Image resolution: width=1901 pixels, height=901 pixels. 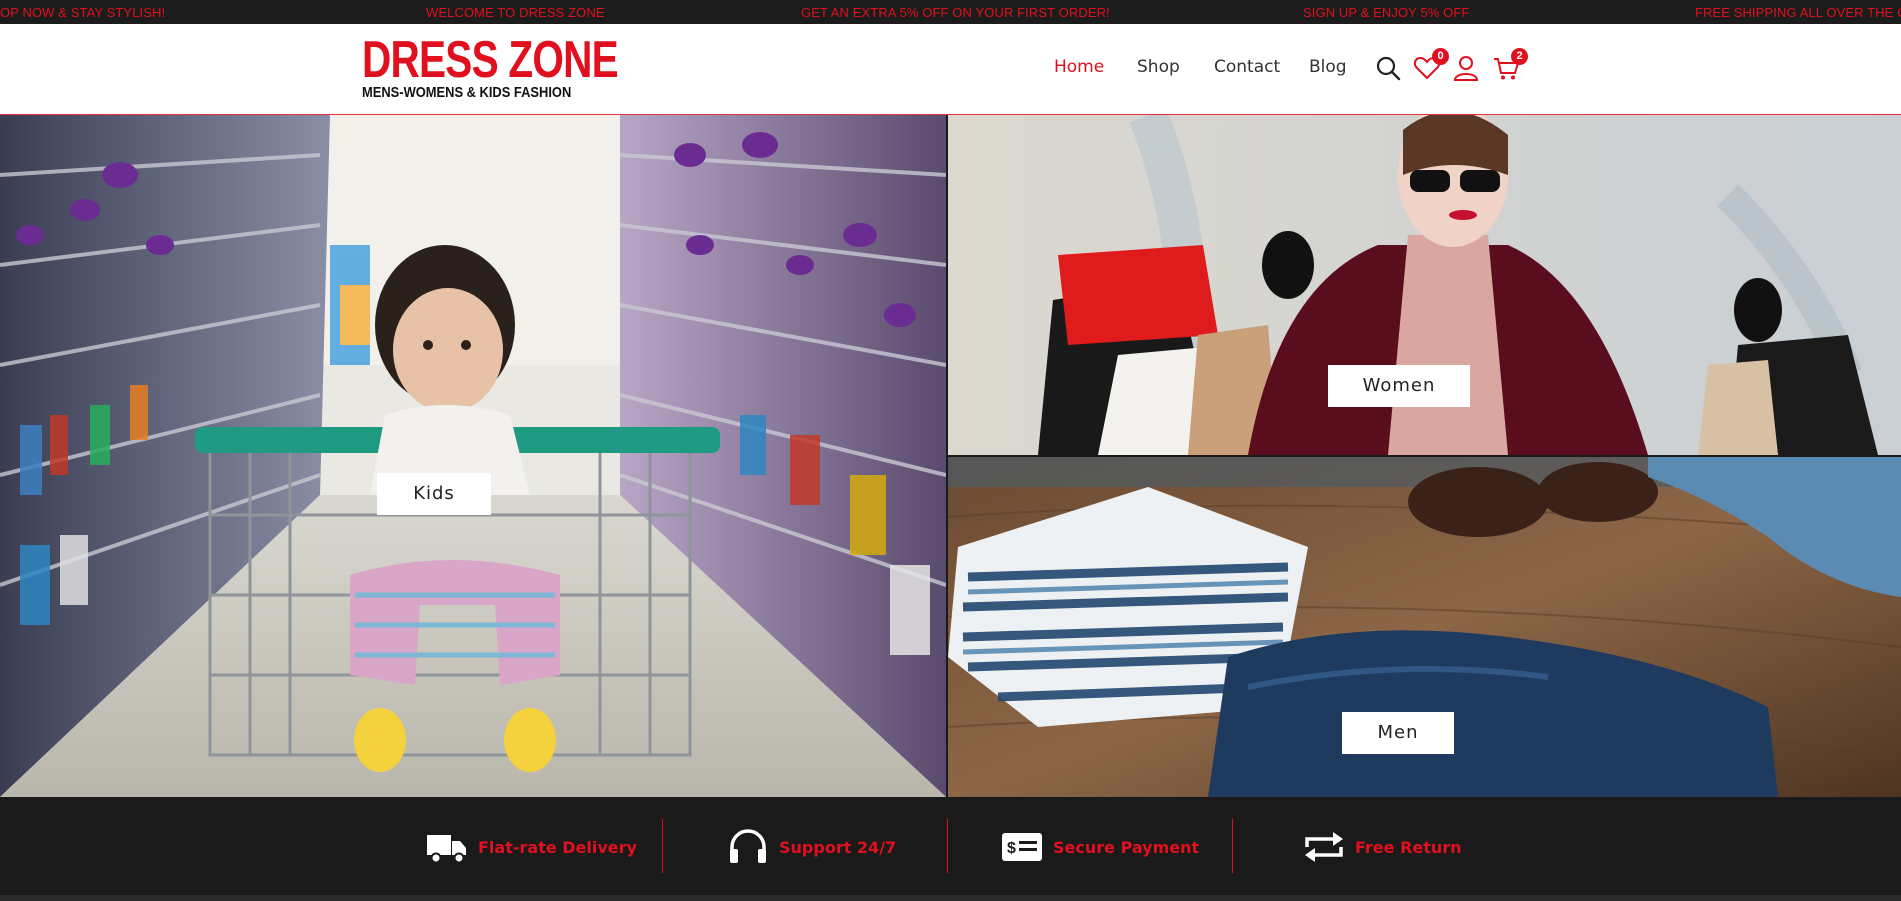 What do you see at coordinates (490, 60) in the screenshot?
I see `logo-title: DRESS ZONE` at bounding box center [490, 60].